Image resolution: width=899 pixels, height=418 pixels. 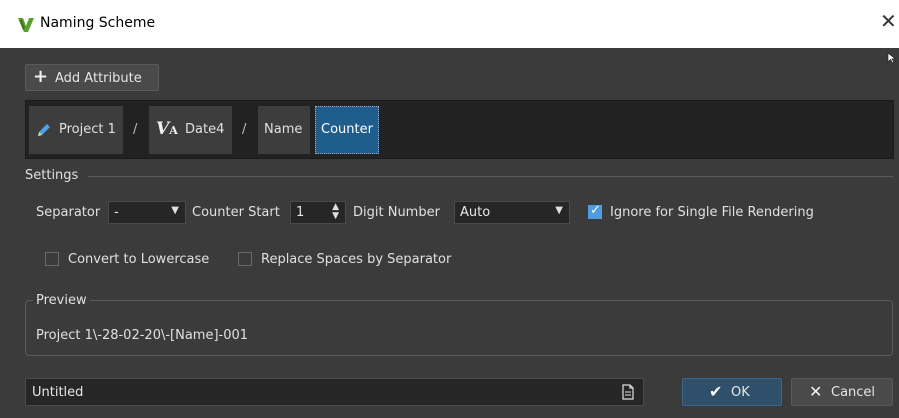 I want to click on convert-lowercase-label: Convert to Lowercase, so click(x=139, y=259).